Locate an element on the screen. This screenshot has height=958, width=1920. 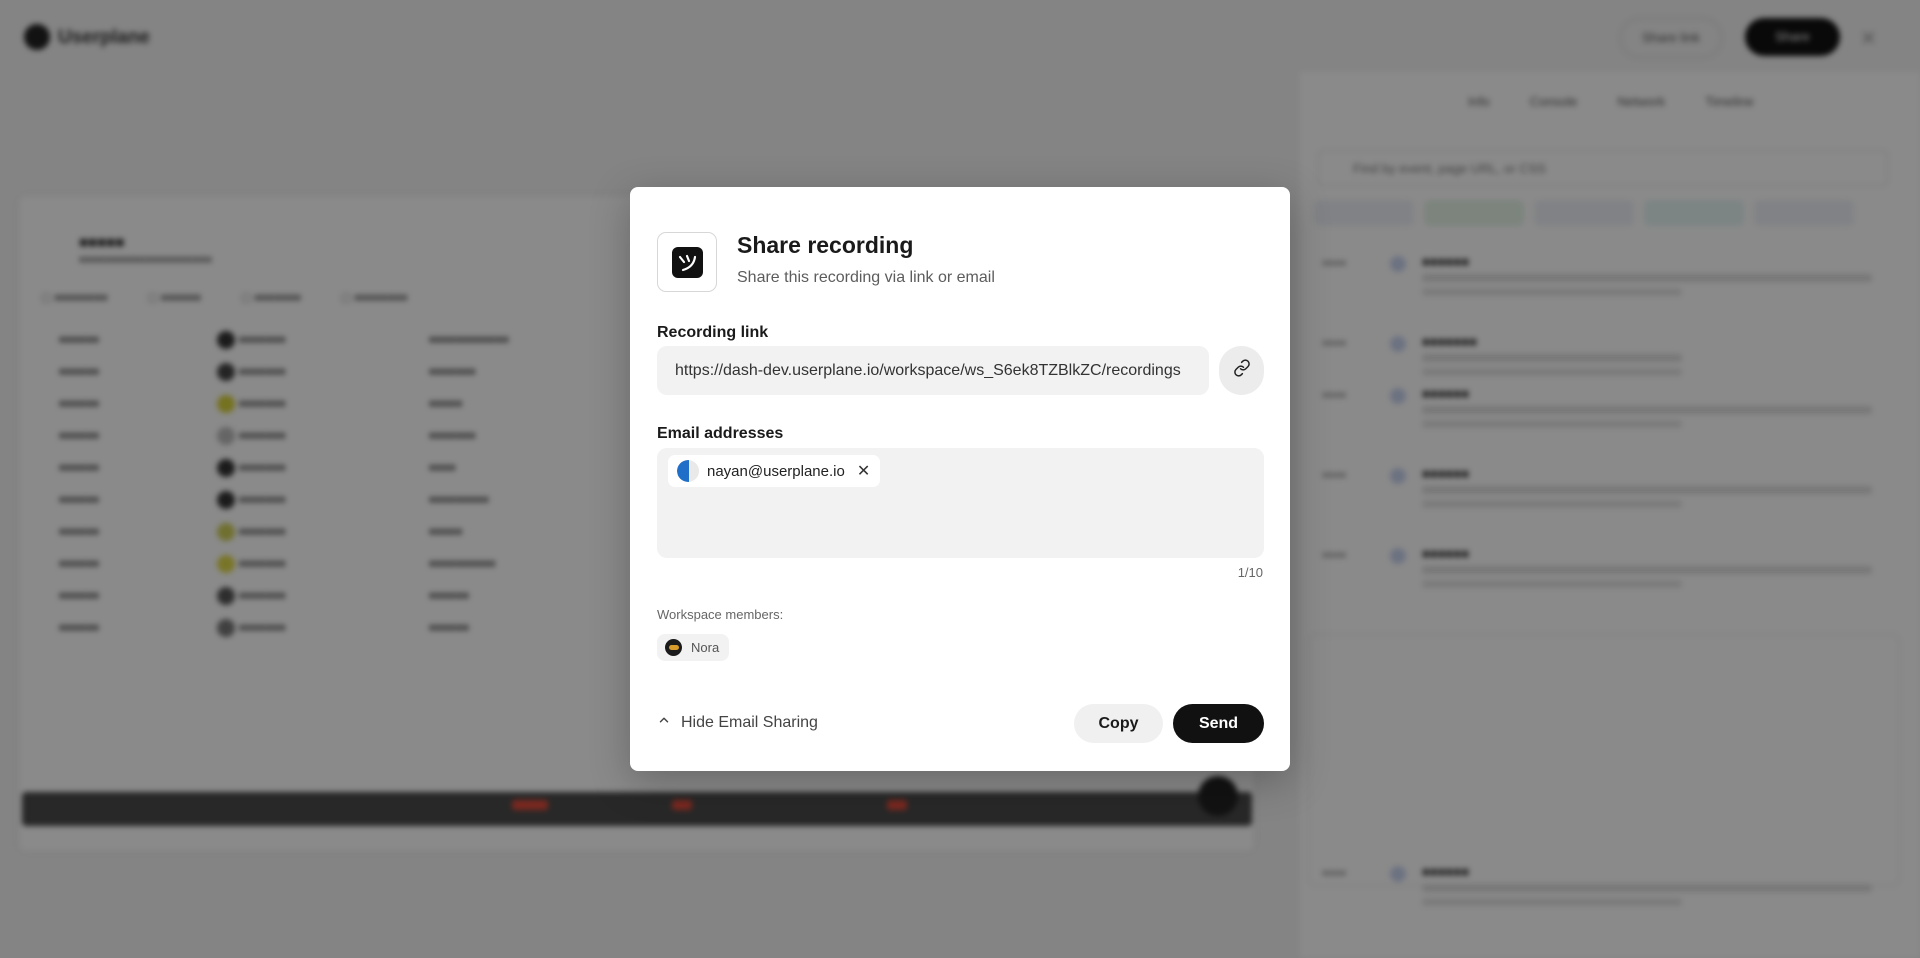
email-chip: nayan@userplane.io ✕ is located at coordinates (774, 471).